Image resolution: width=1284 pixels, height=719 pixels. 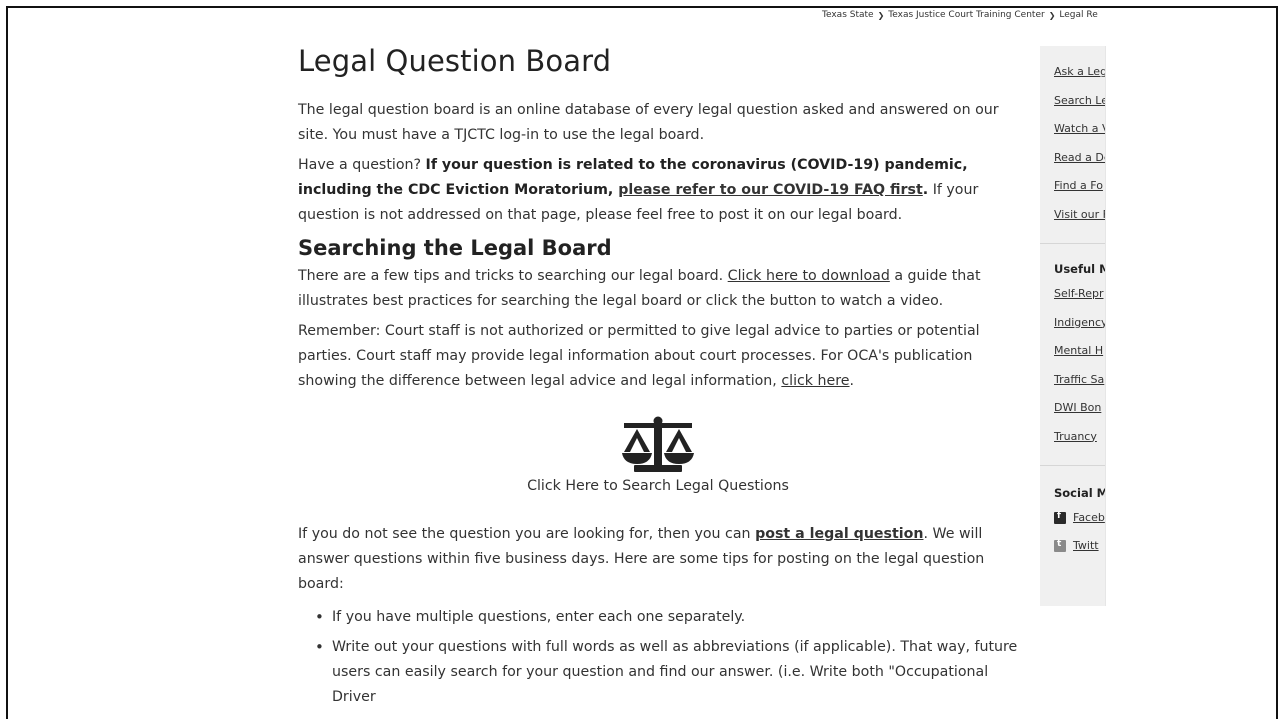 I want to click on sidebar-link-dwi-bond: DWI Bon, so click(x=1079, y=408).